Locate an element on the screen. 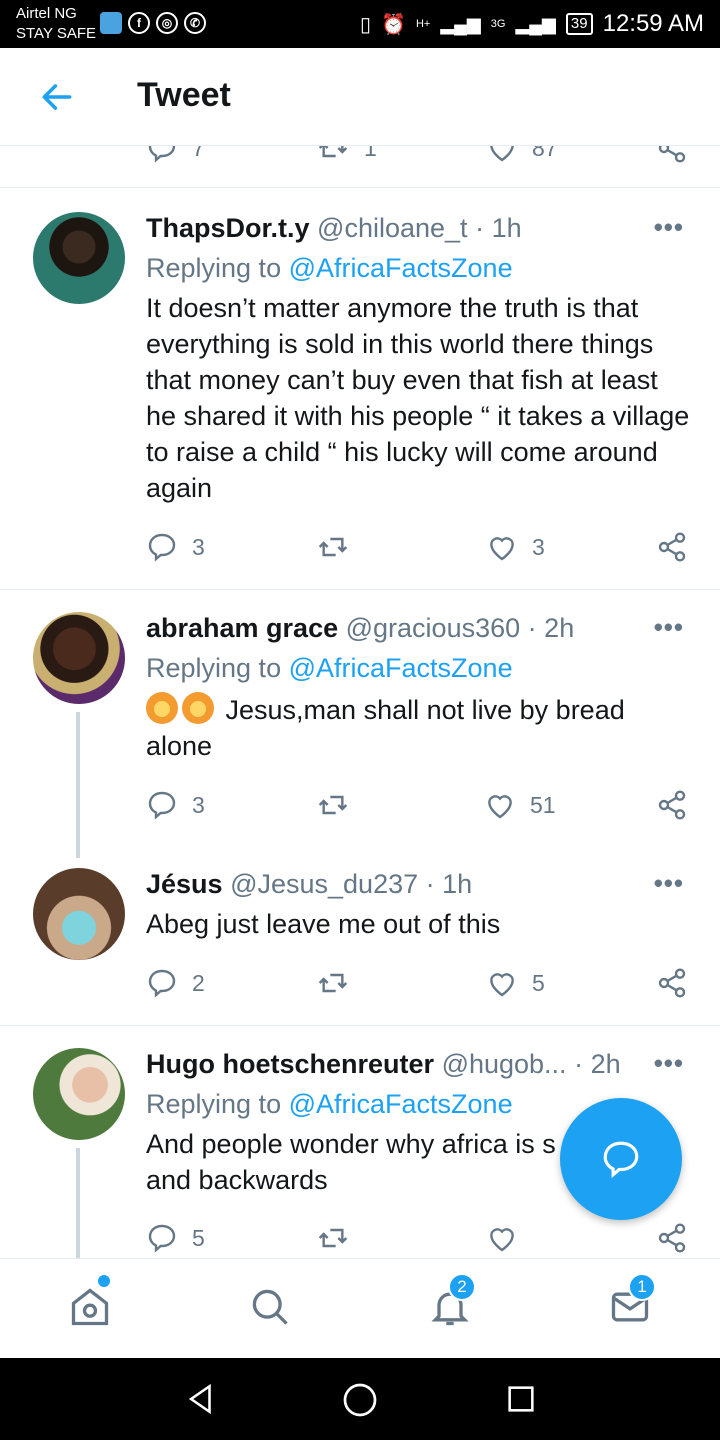 This screenshot has height=1440, width=720. clock: 12:59 AM is located at coordinates (653, 23).